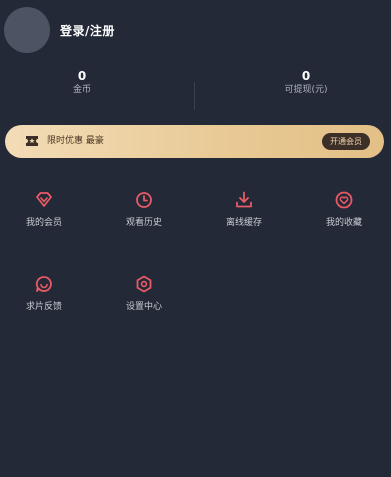  I want to click on download-icon, so click(244, 199).